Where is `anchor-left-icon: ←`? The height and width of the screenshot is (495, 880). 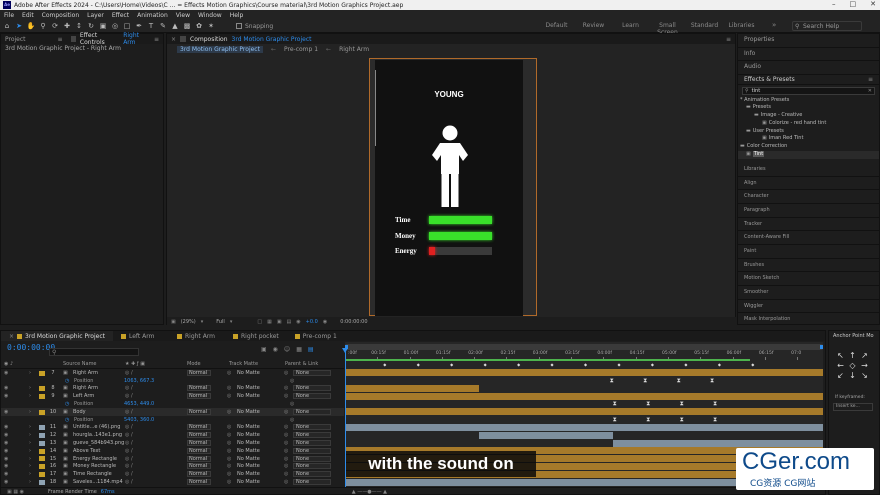 anchor-left-icon: ← is located at coordinates (840, 365).